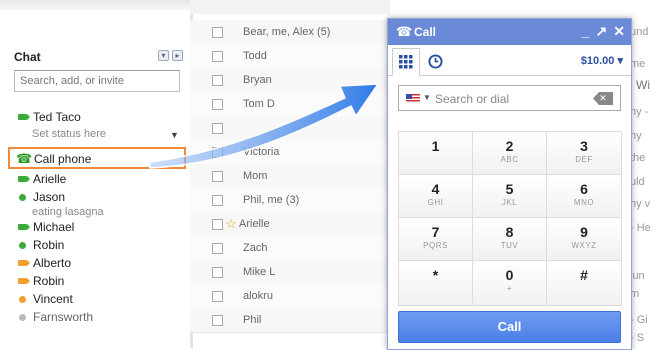 This screenshot has width=656, height=350. I want to click on mail-row: Mom, so click(290, 176).